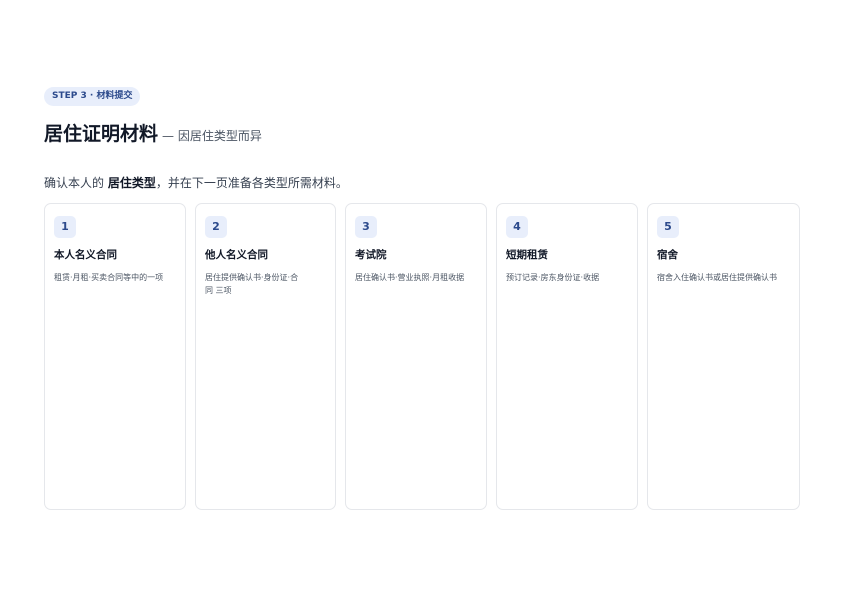  What do you see at coordinates (251, 183) in the screenshot?
I see `intro-suffix: ，并在下一页准备各类型所需材料。` at bounding box center [251, 183].